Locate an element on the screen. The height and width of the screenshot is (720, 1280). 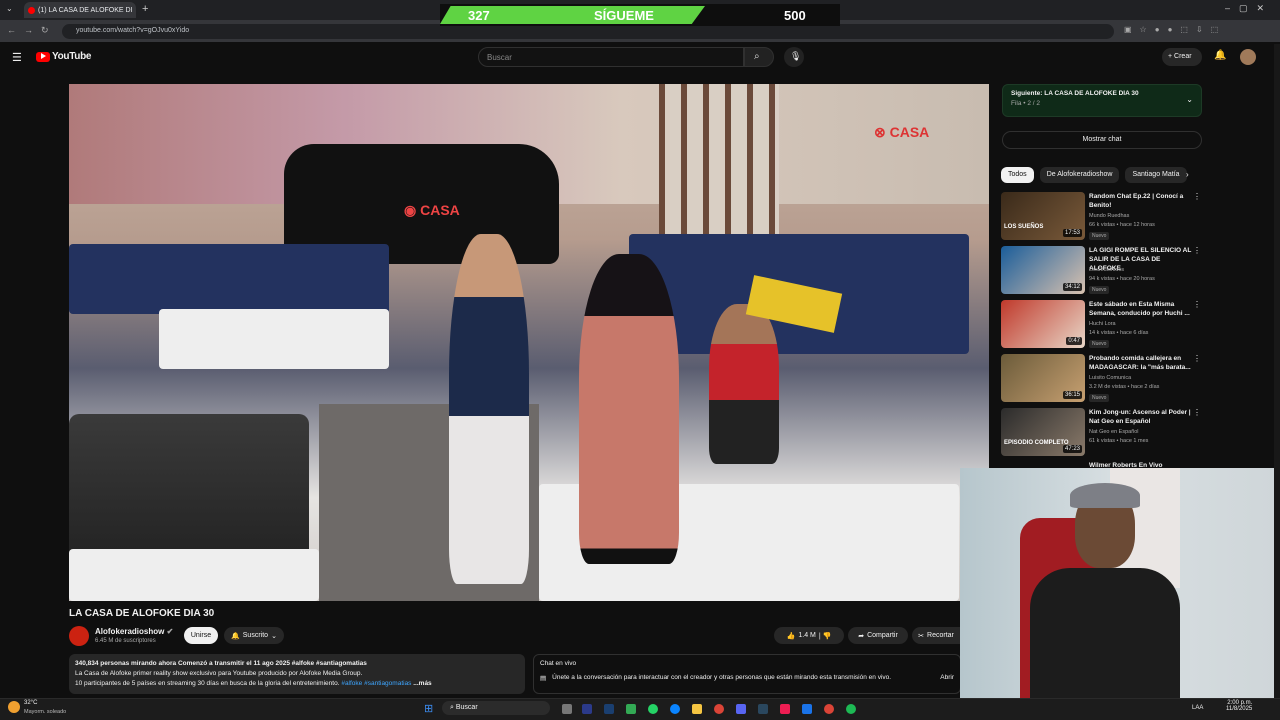
chip-related: Santiago Matía is located at coordinates (1156, 175).